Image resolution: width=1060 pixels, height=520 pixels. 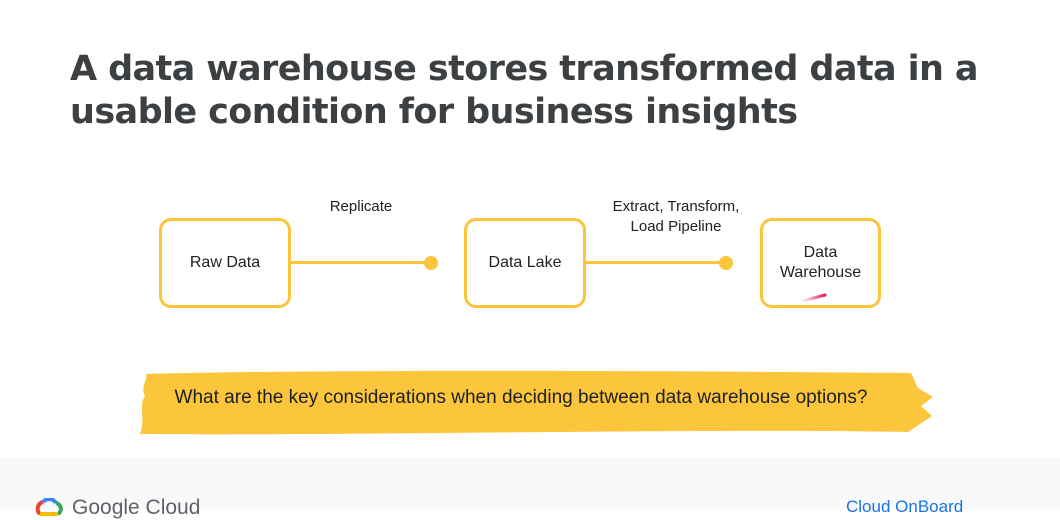 What do you see at coordinates (905, 506) in the screenshot?
I see `cloud-onboard-link: Cloud OnBoard` at bounding box center [905, 506].